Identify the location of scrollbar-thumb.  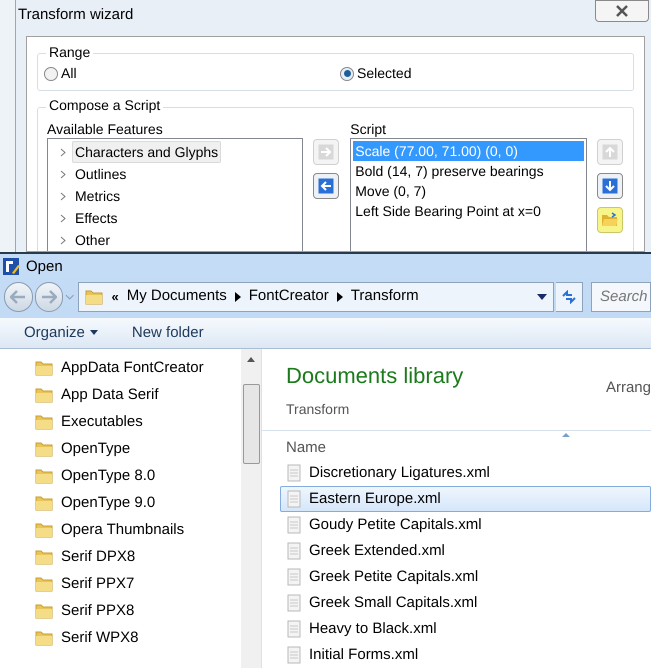
(251, 424).